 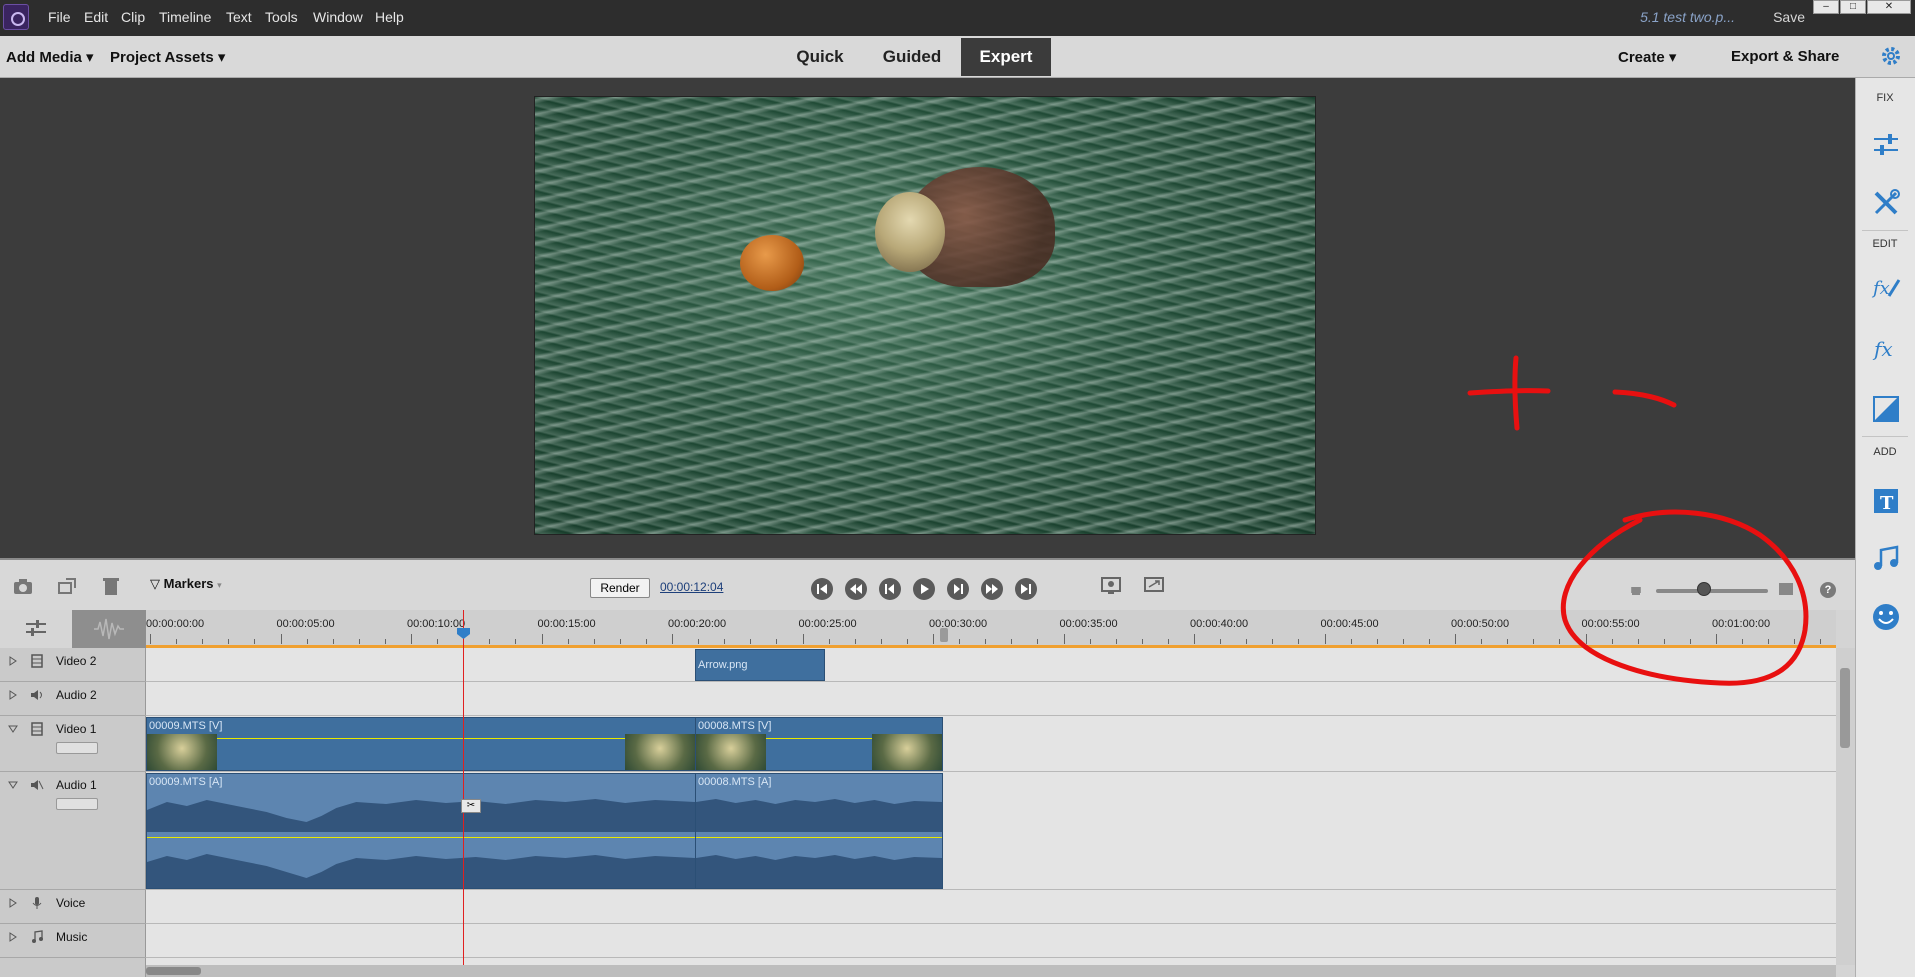 What do you see at coordinates (890, 589) in the screenshot?
I see `step-back-icon` at bounding box center [890, 589].